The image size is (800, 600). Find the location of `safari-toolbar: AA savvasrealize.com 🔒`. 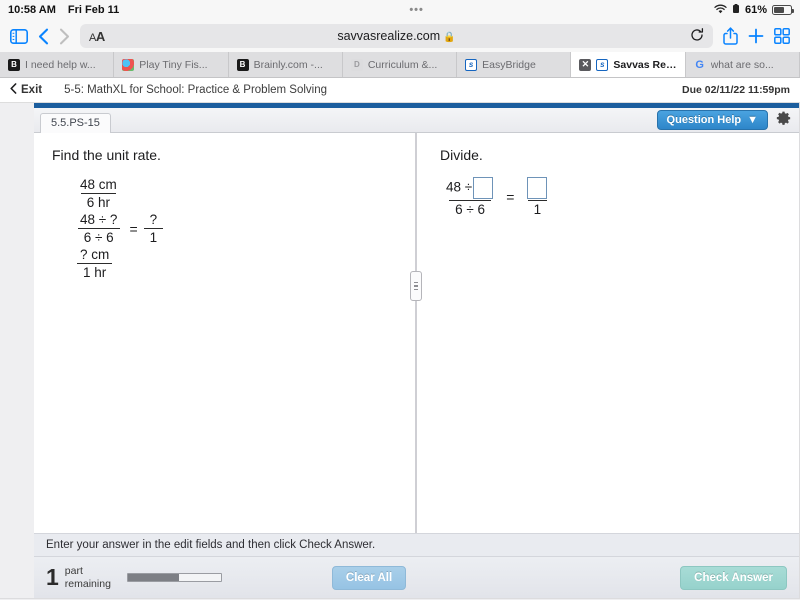

safari-toolbar: AA savvasrealize.com 🔒 is located at coordinates (400, 36).